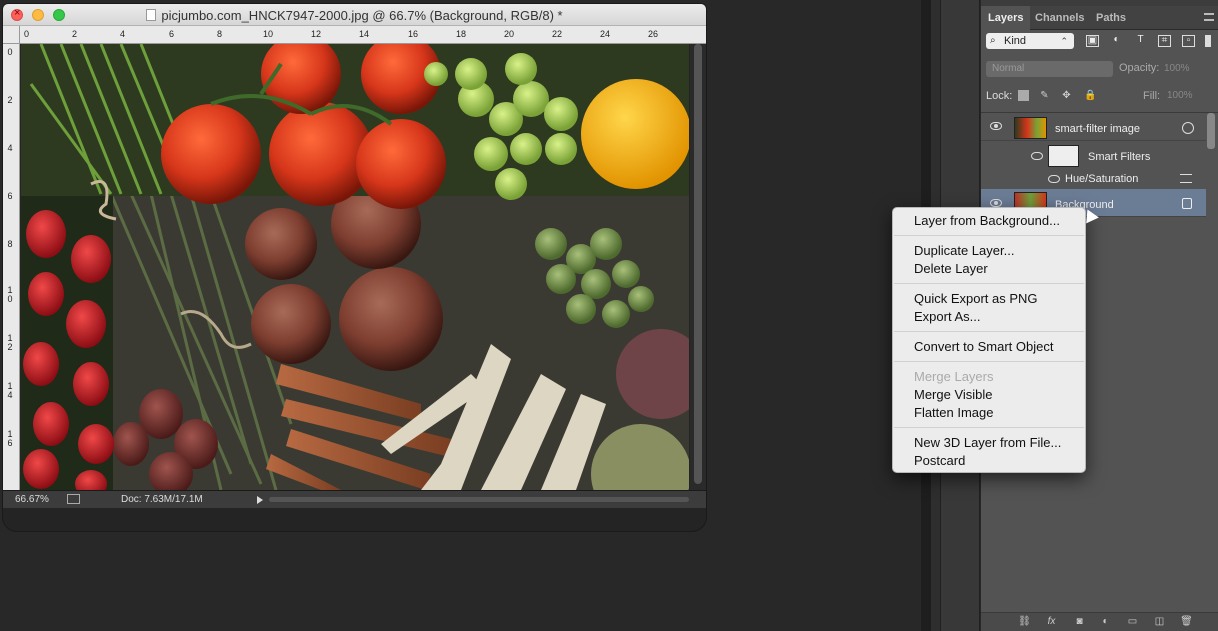 This screenshot has width=1218, height=631. Describe the element at coordinates (260, 500) in the screenshot. I see `status-menu-arrow-icon` at that location.